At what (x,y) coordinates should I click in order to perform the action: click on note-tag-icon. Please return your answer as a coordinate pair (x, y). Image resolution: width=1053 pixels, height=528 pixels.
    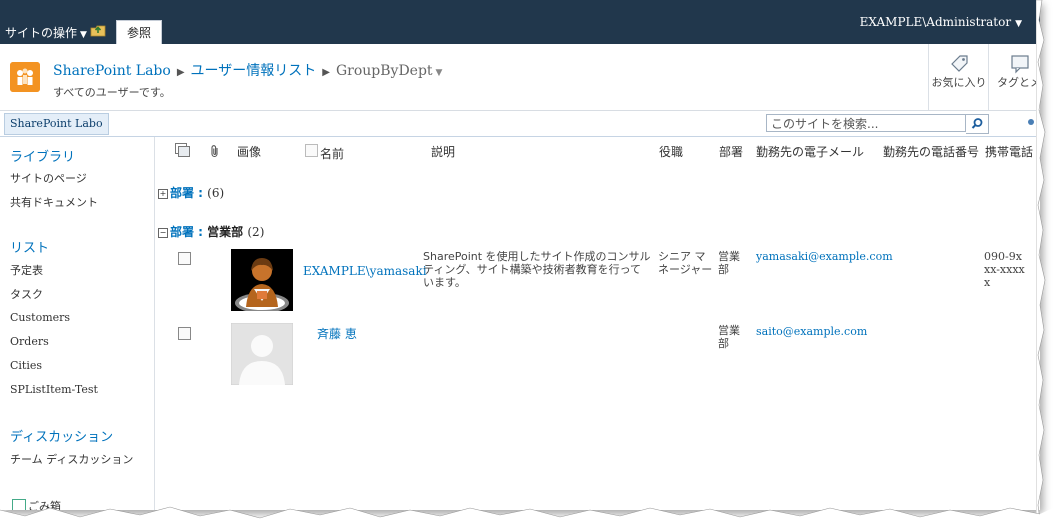
    Looking at the image, I should click on (1020, 64).